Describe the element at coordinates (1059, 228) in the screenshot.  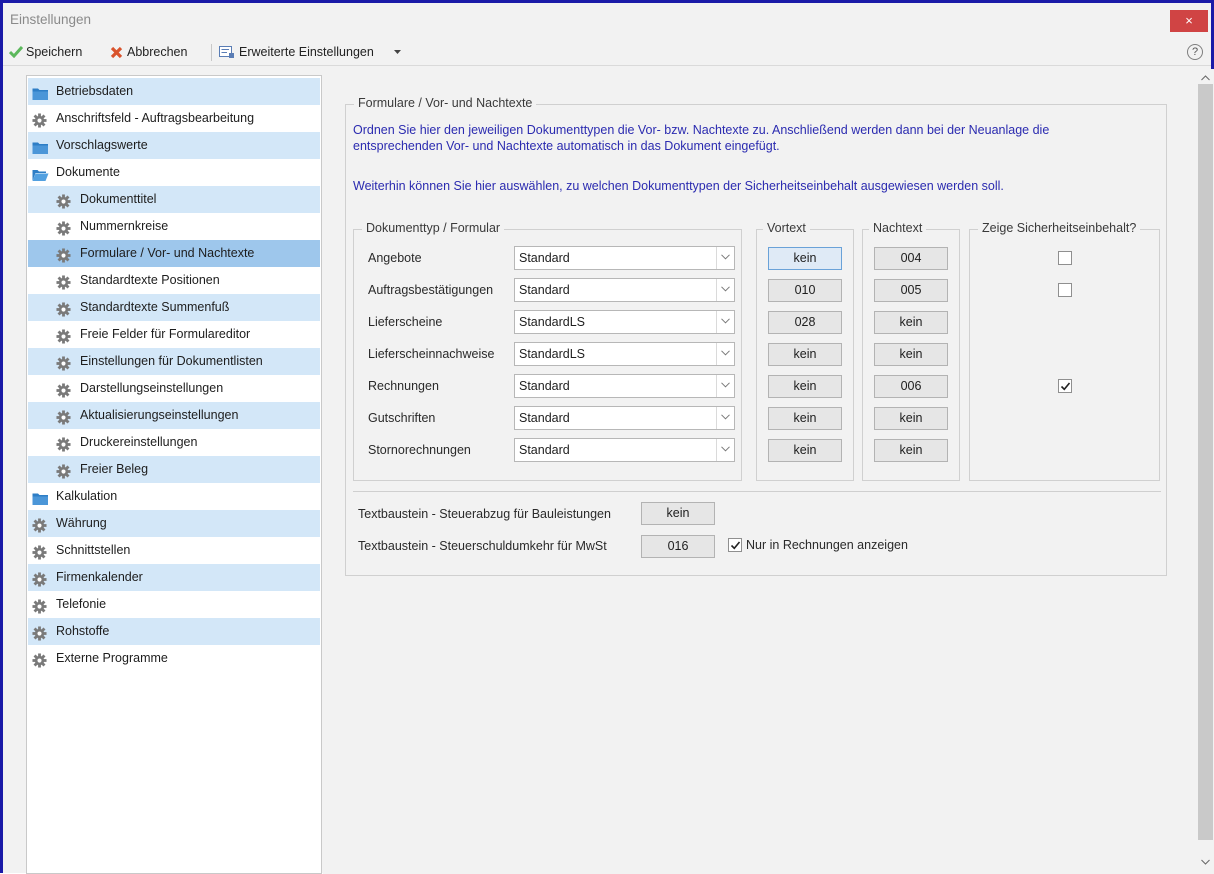
I see `col-sicherheit-header: Zeige Sicherheitseinbehalt?` at that location.